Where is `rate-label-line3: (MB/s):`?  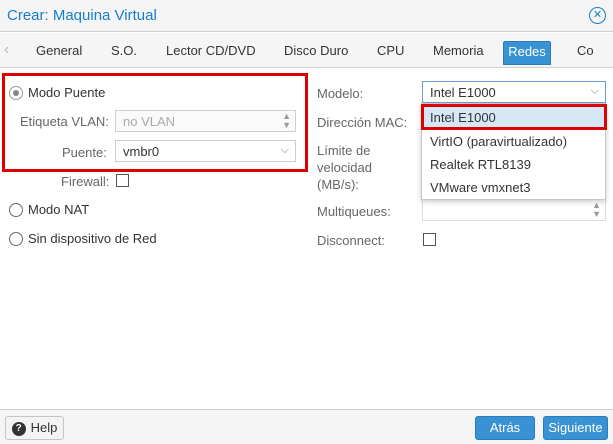
rate-label-line3: (MB/s): is located at coordinates (338, 184).